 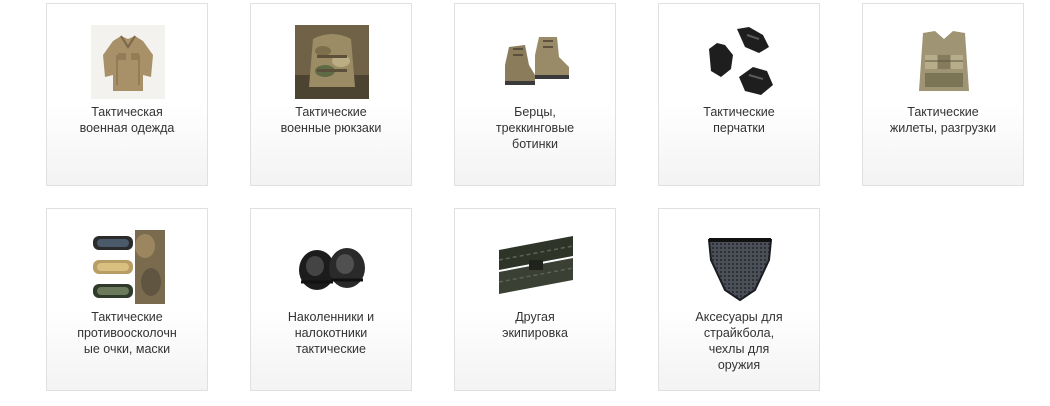 What do you see at coordinates (536, 267) in the screenshot?
I see `belt-icon` at bounding box center [536, 267].